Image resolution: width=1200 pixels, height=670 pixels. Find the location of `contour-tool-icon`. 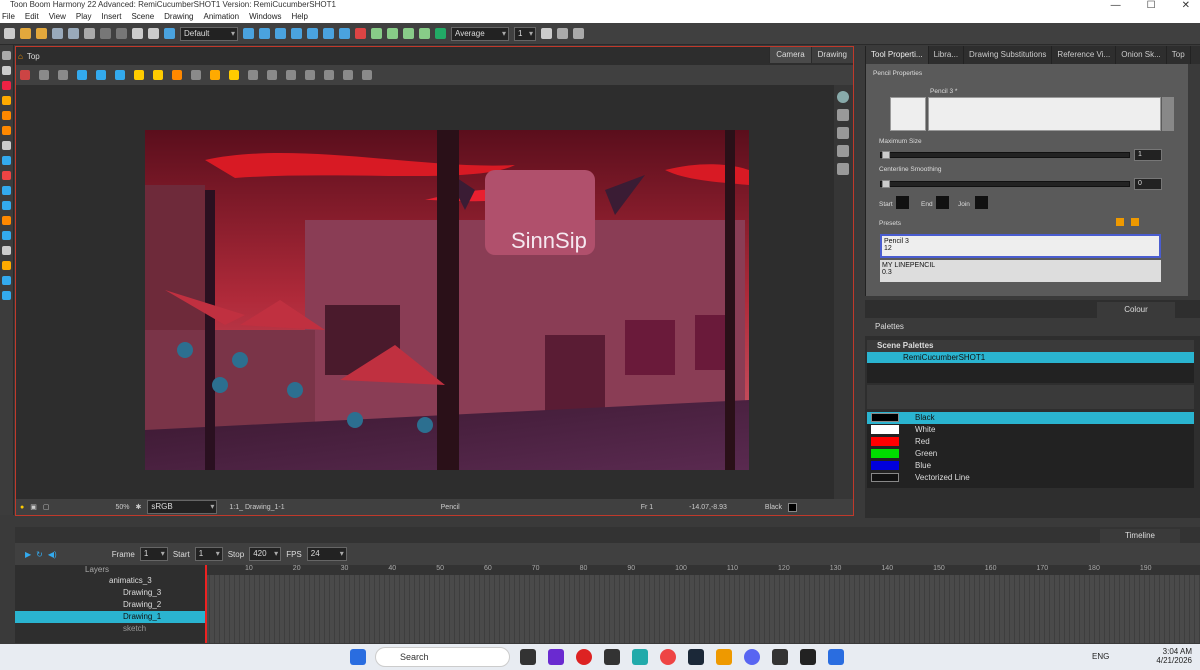

contour-tool-icon is located at coordinates (6, 70).